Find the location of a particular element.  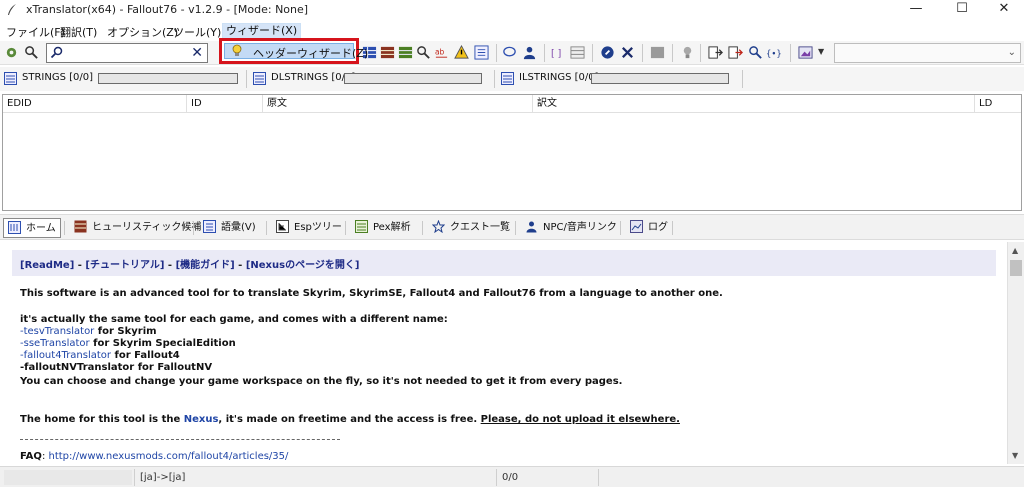

column-edid: EDID is located at coordinates (95, 104).